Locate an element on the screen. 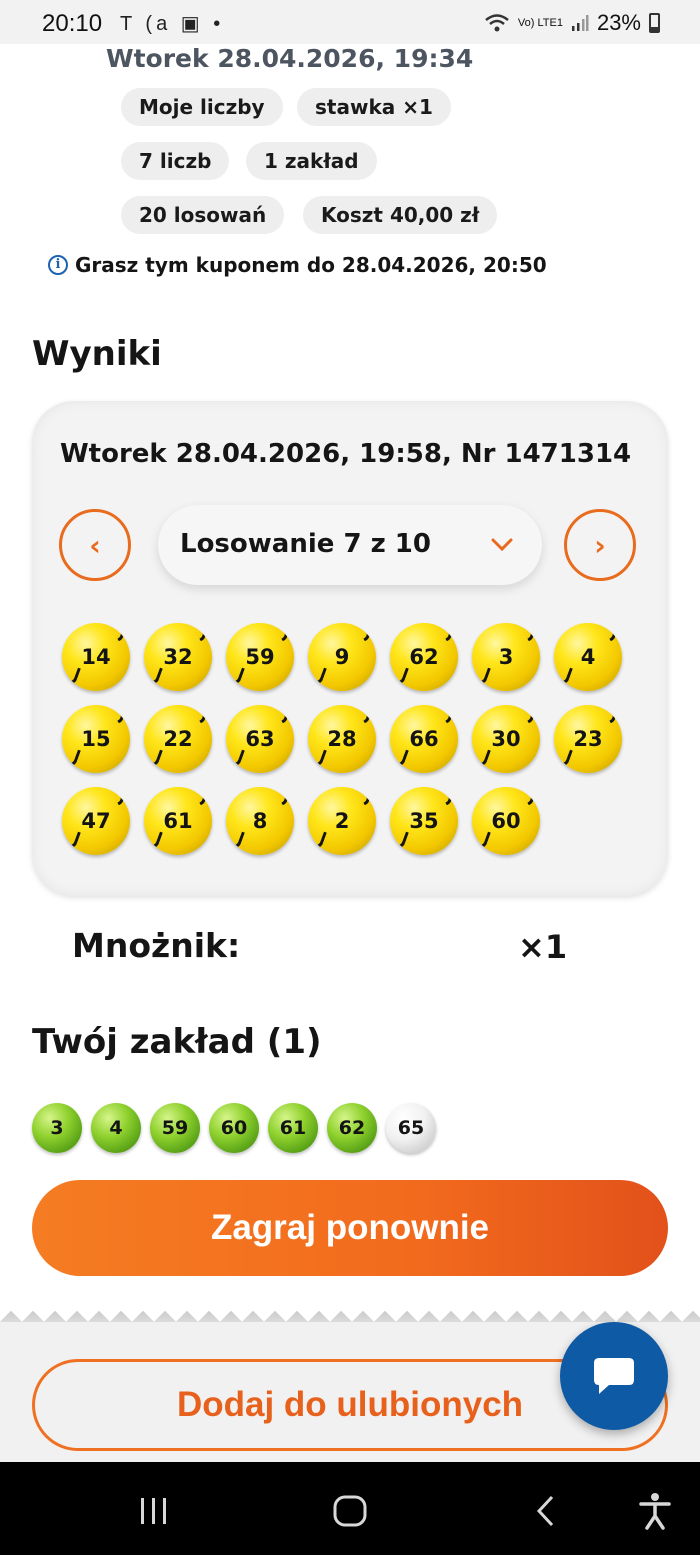  system-nav-bar is located at coordinates (350, 1508).